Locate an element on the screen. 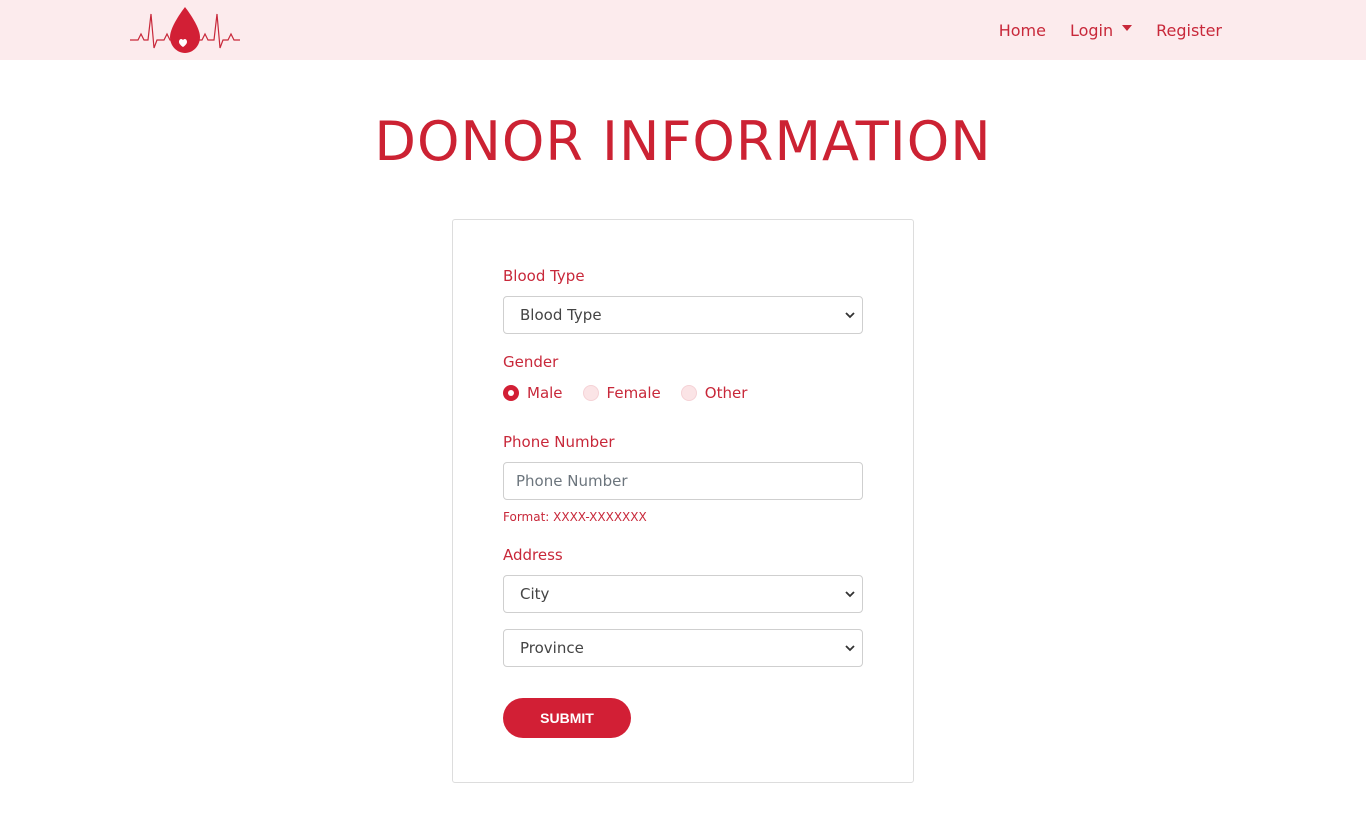 This screenshot has height=831, width=1366. gender-label: Gender is located at coordinates (531, 362).